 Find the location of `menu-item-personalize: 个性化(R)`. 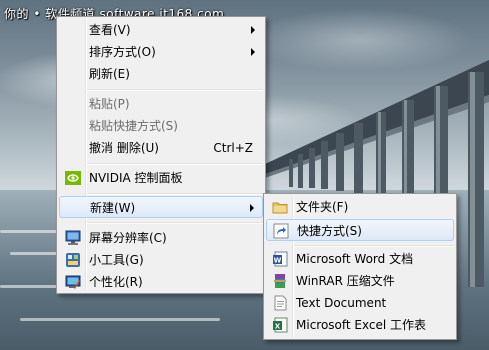

menu-item-personalize: 个性化(R) is located at coordinates (161, 282).